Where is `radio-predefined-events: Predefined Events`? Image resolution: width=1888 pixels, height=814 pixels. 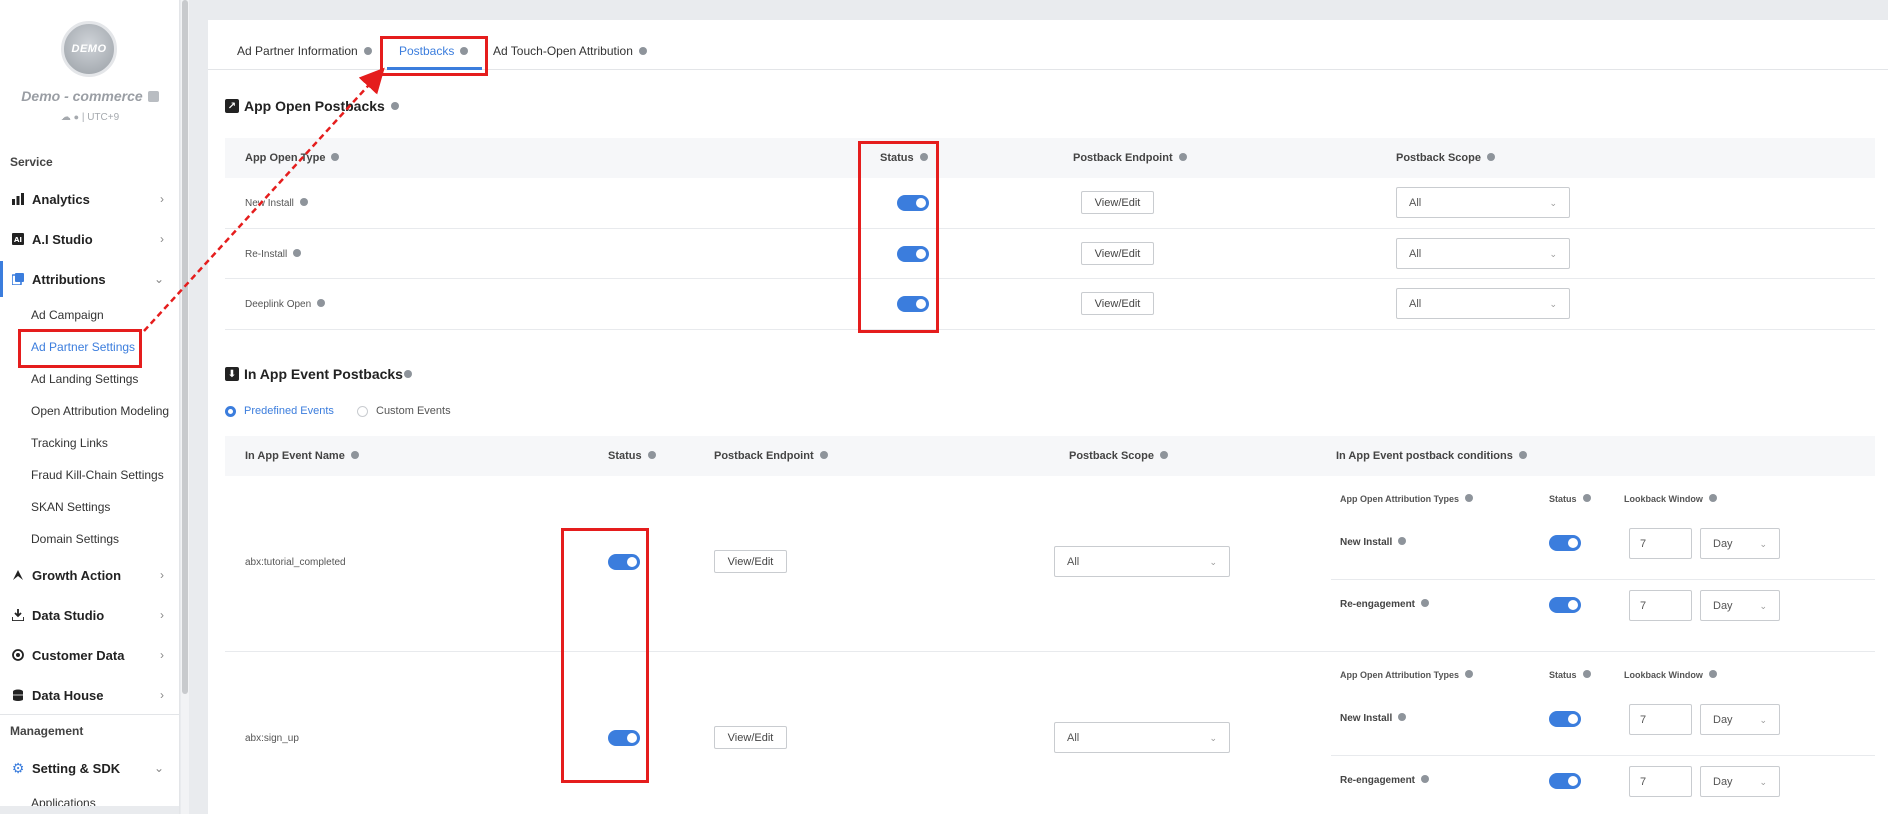
radio-predefined-events: Predefined Events is located at coordinates (279, 411).